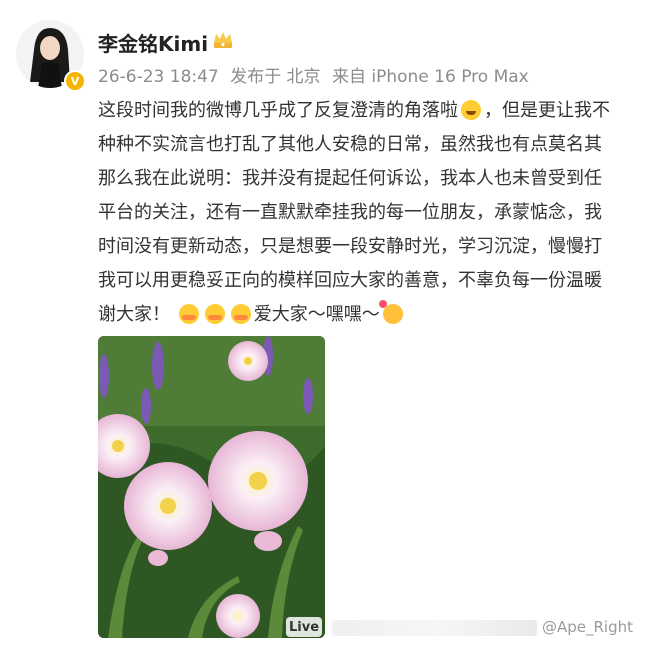  I want to click on avatar: V, so click(51, 56).